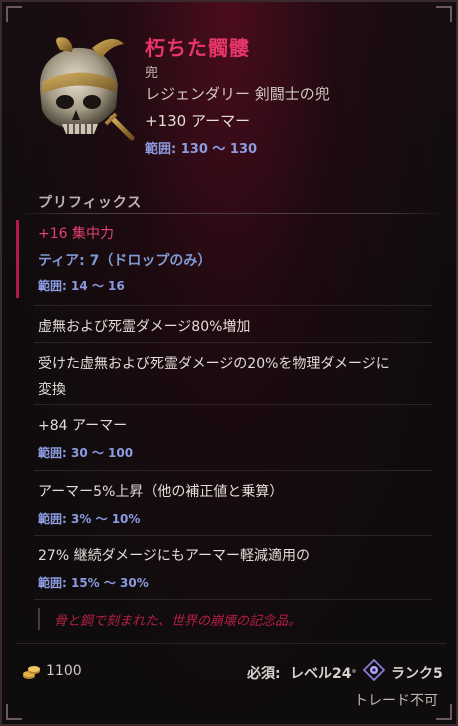 The image size is (458, 726). I want to click on item-armor: +130 アーマー, so click(198, 121).